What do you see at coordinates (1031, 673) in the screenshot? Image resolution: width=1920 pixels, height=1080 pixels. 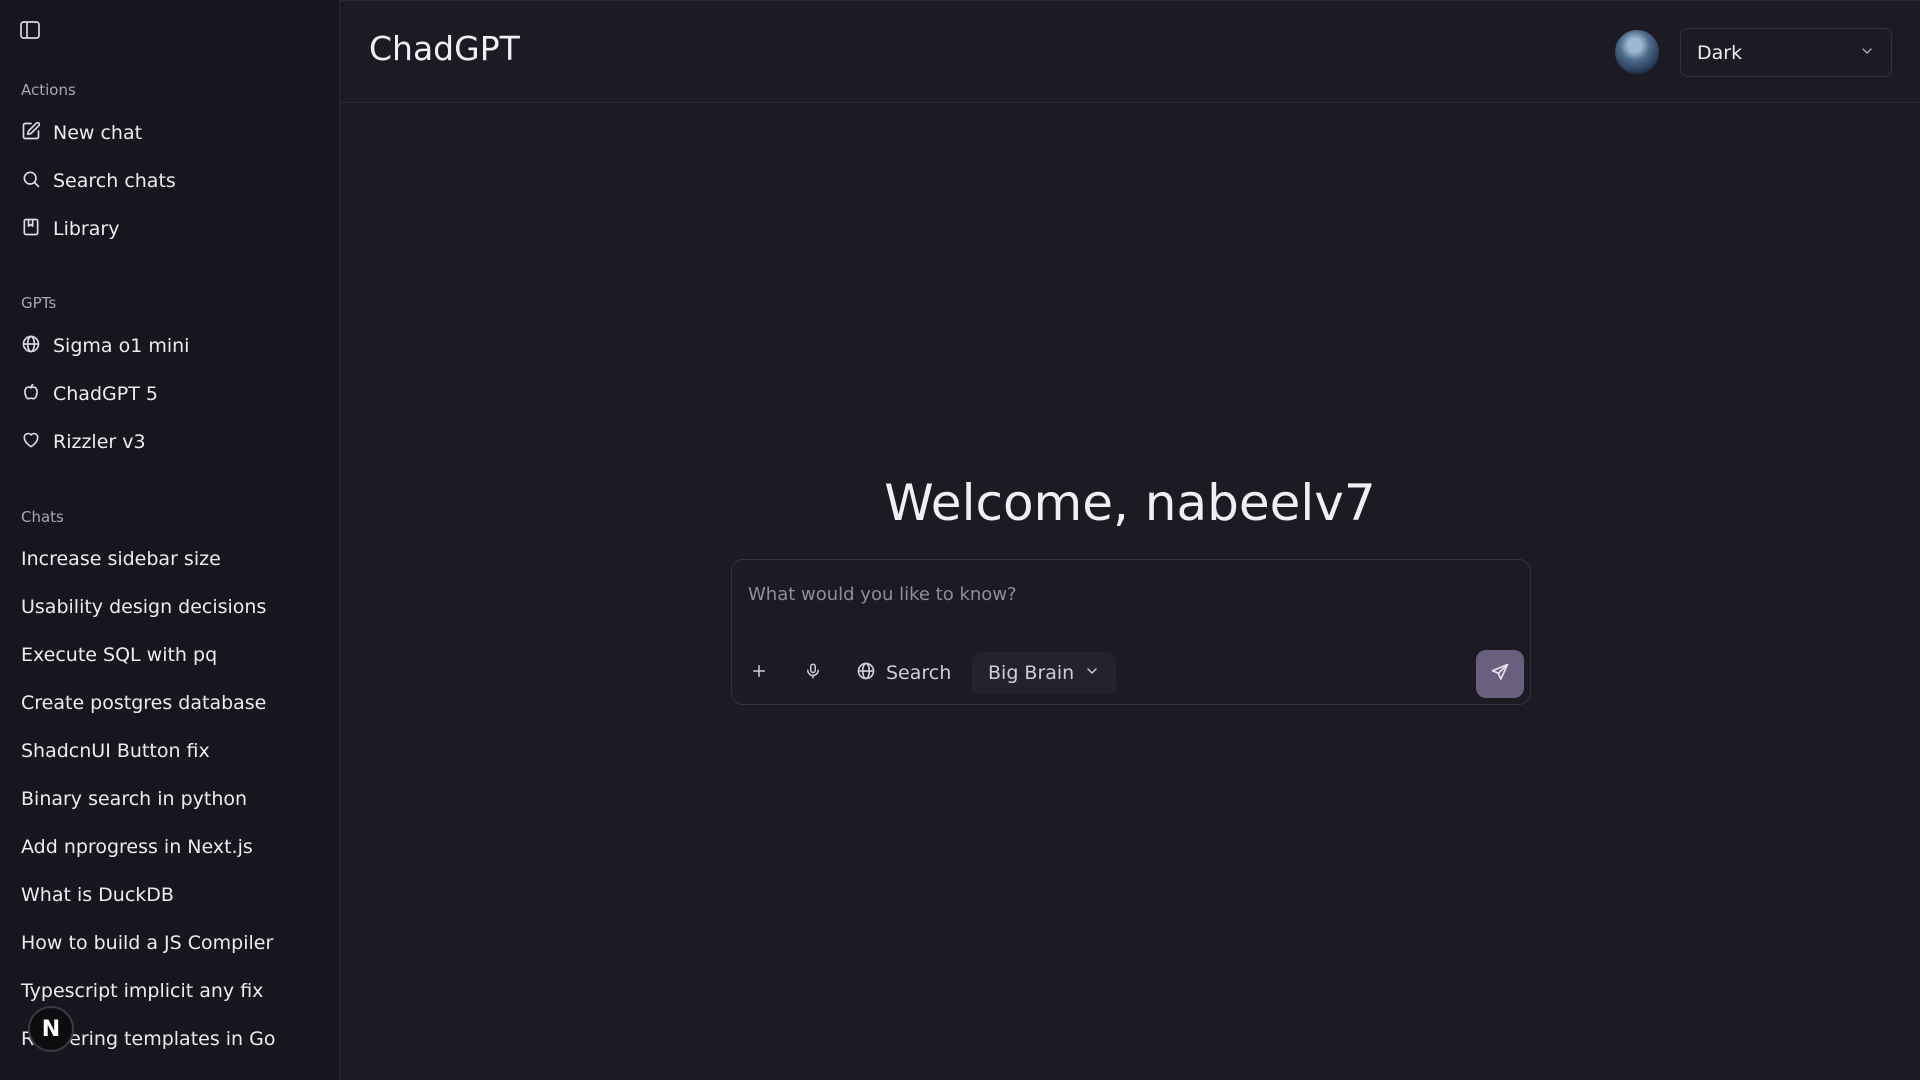 I see `model-select-value: Big Brain` at bounding box center [1031, 673].